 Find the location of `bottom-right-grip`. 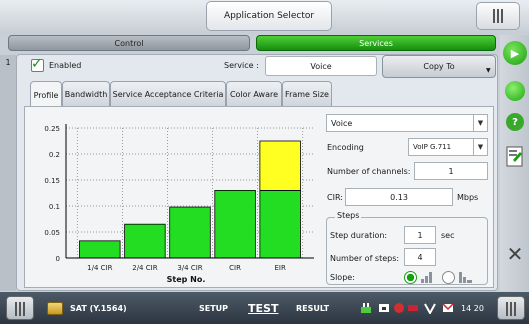

bottom-right-grip is located at coordinates (511, 308).